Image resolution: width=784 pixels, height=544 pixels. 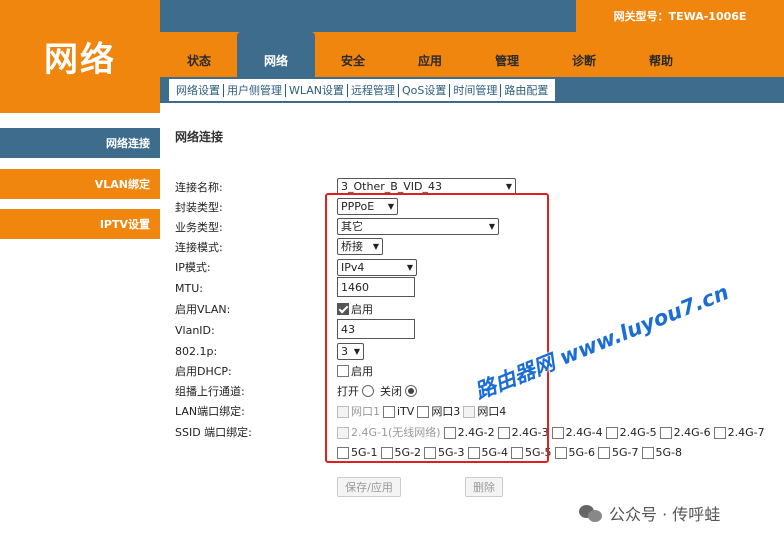 I want to click on ssid-24g-7: 2.4G-7, so click(x=739, y=432).